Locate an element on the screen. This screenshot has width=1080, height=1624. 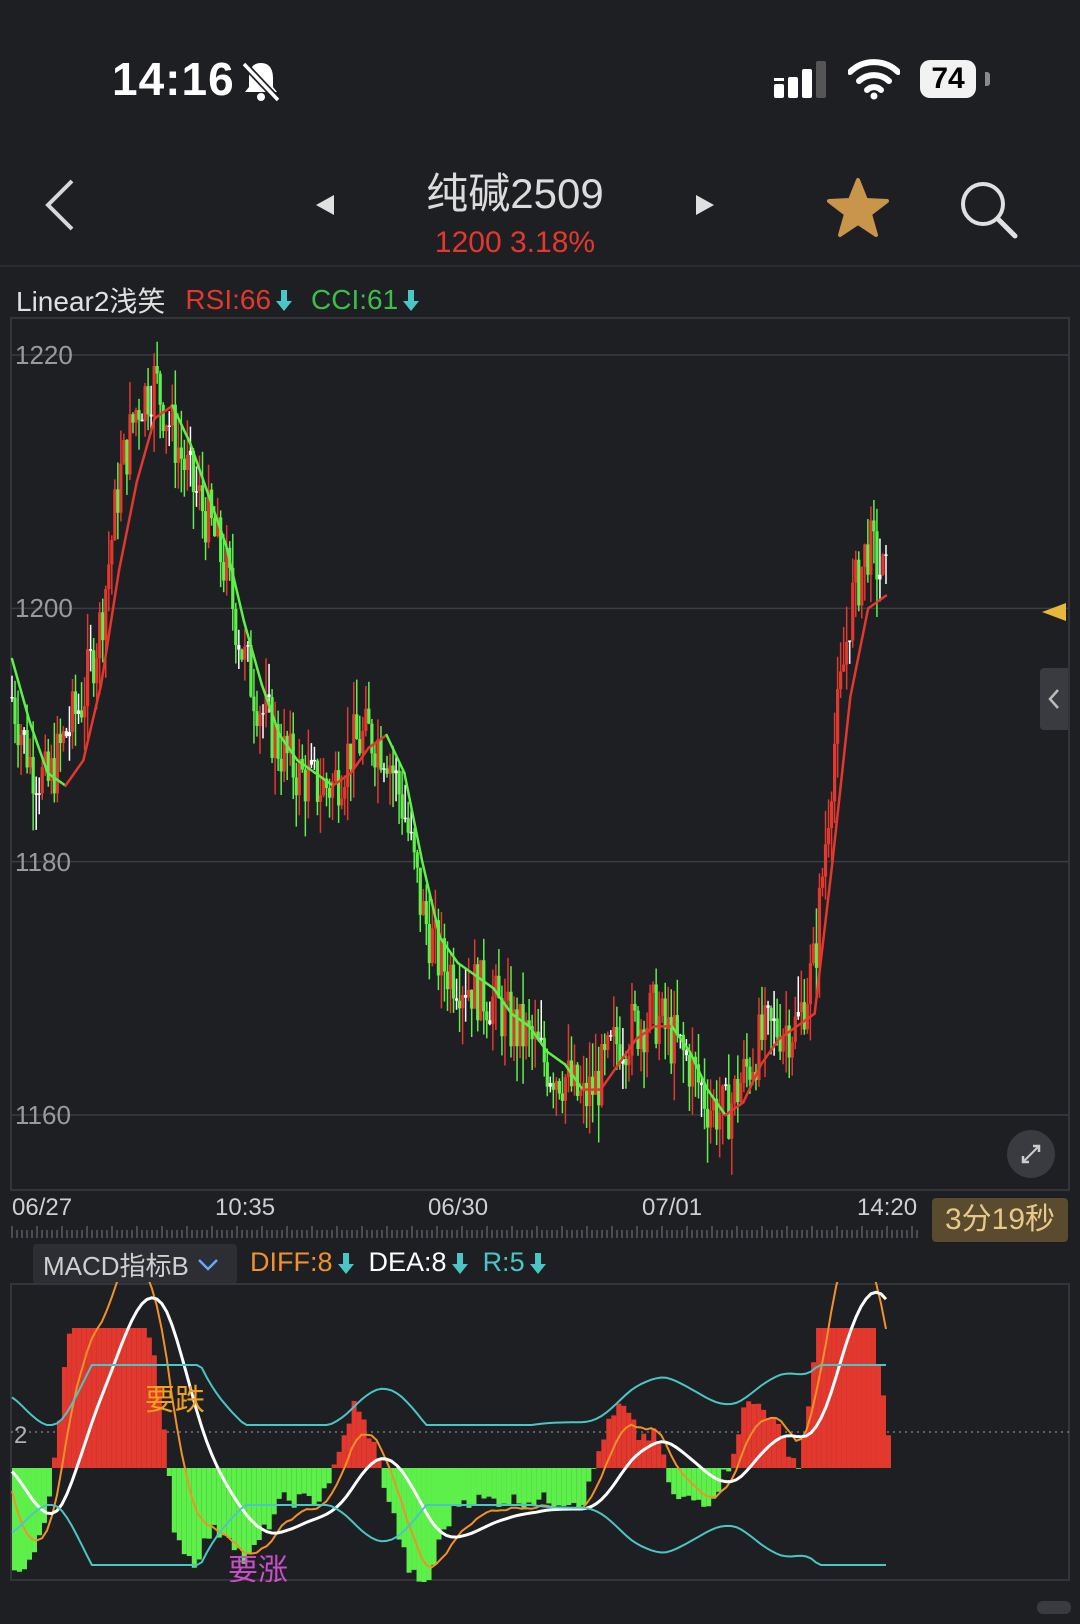
y-tick-label: 1180 is located at coordinates (43, 862).